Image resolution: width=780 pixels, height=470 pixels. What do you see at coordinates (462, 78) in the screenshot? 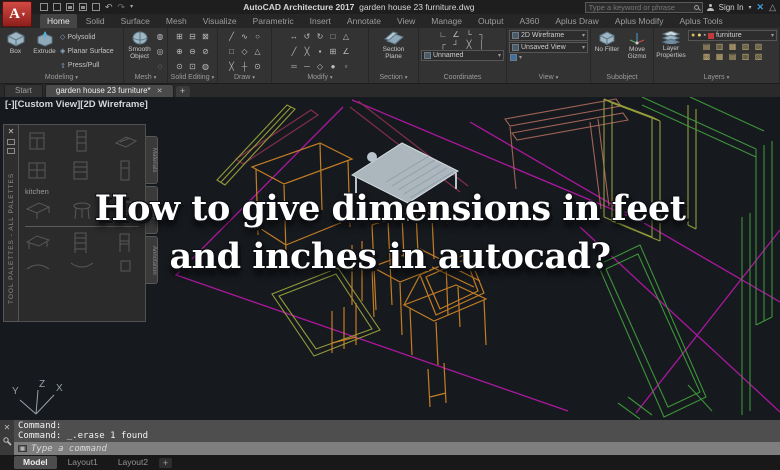
I see `panel-label-coordinates: Coordinates` at bounding box center [462, 78].